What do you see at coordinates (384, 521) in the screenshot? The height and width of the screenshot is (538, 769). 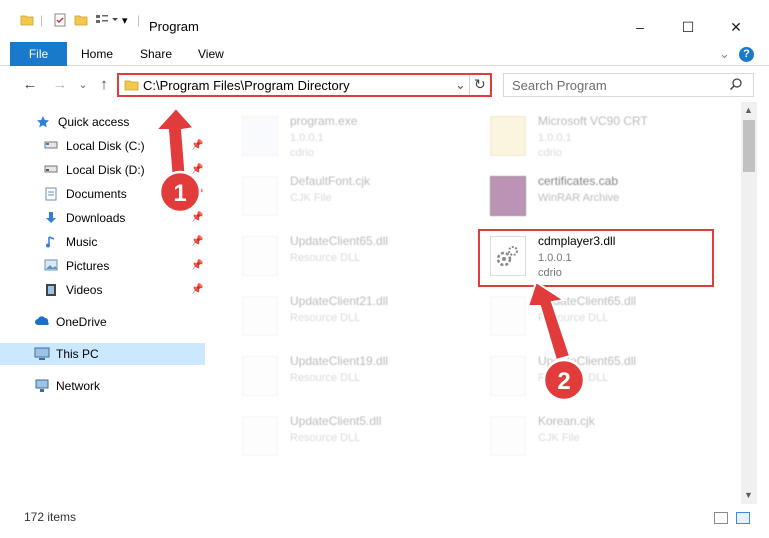 I see `status-bar: 172 items` at bounding box center [384, 521].